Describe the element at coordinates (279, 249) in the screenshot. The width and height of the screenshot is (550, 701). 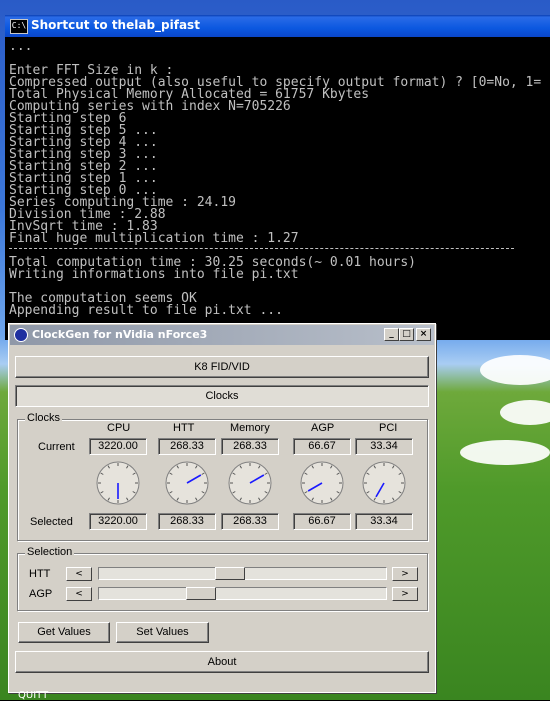
I see `console-separator` at that location.